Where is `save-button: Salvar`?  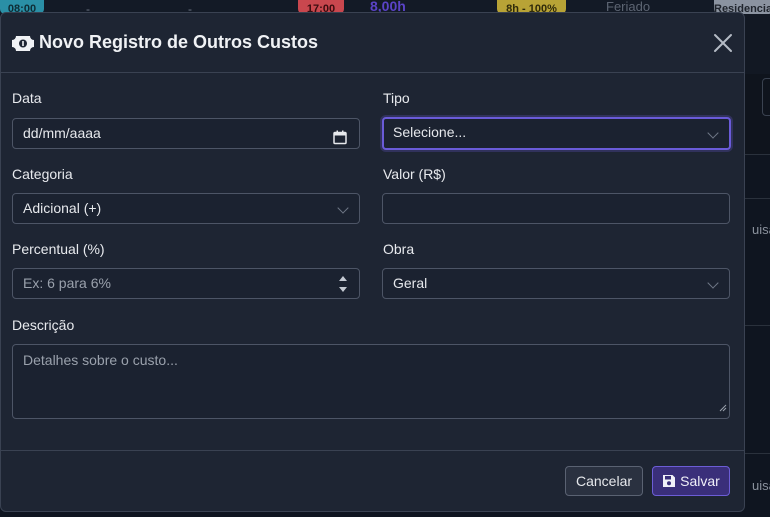 save-button: Salvar is located at coordinates (691, 481).